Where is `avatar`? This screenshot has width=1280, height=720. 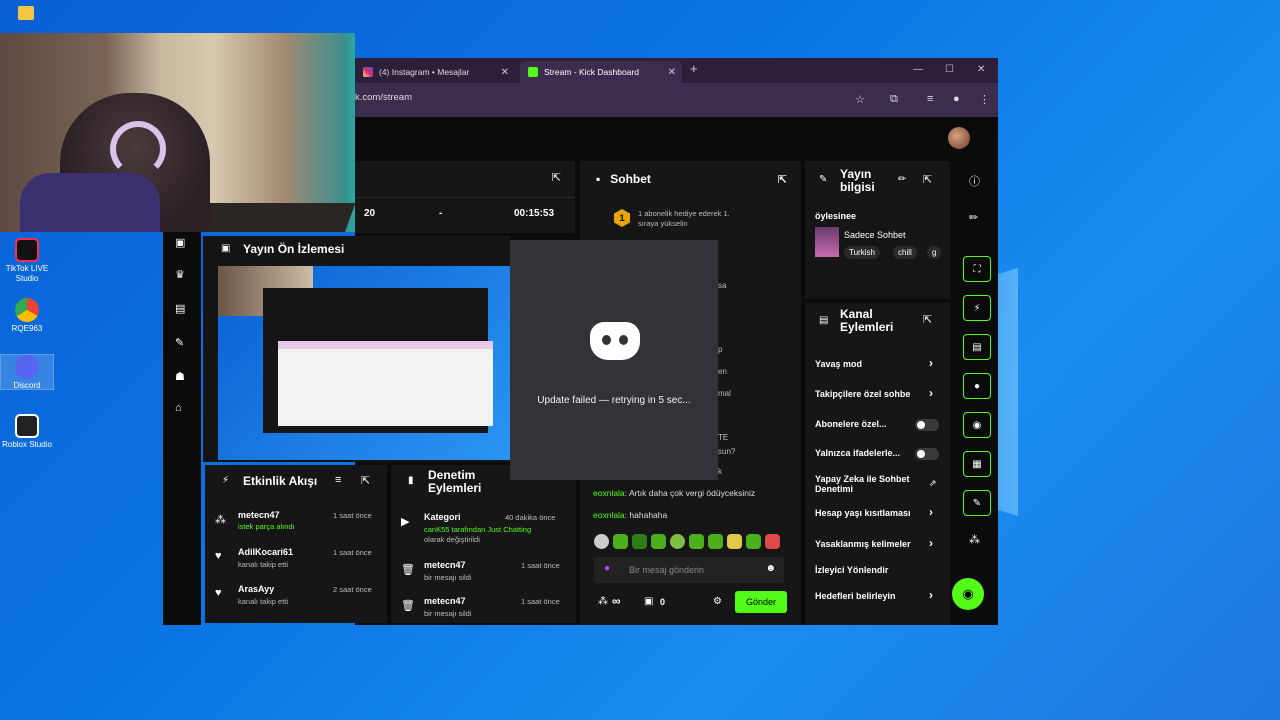
avatar is located at coordinates (959, 138).